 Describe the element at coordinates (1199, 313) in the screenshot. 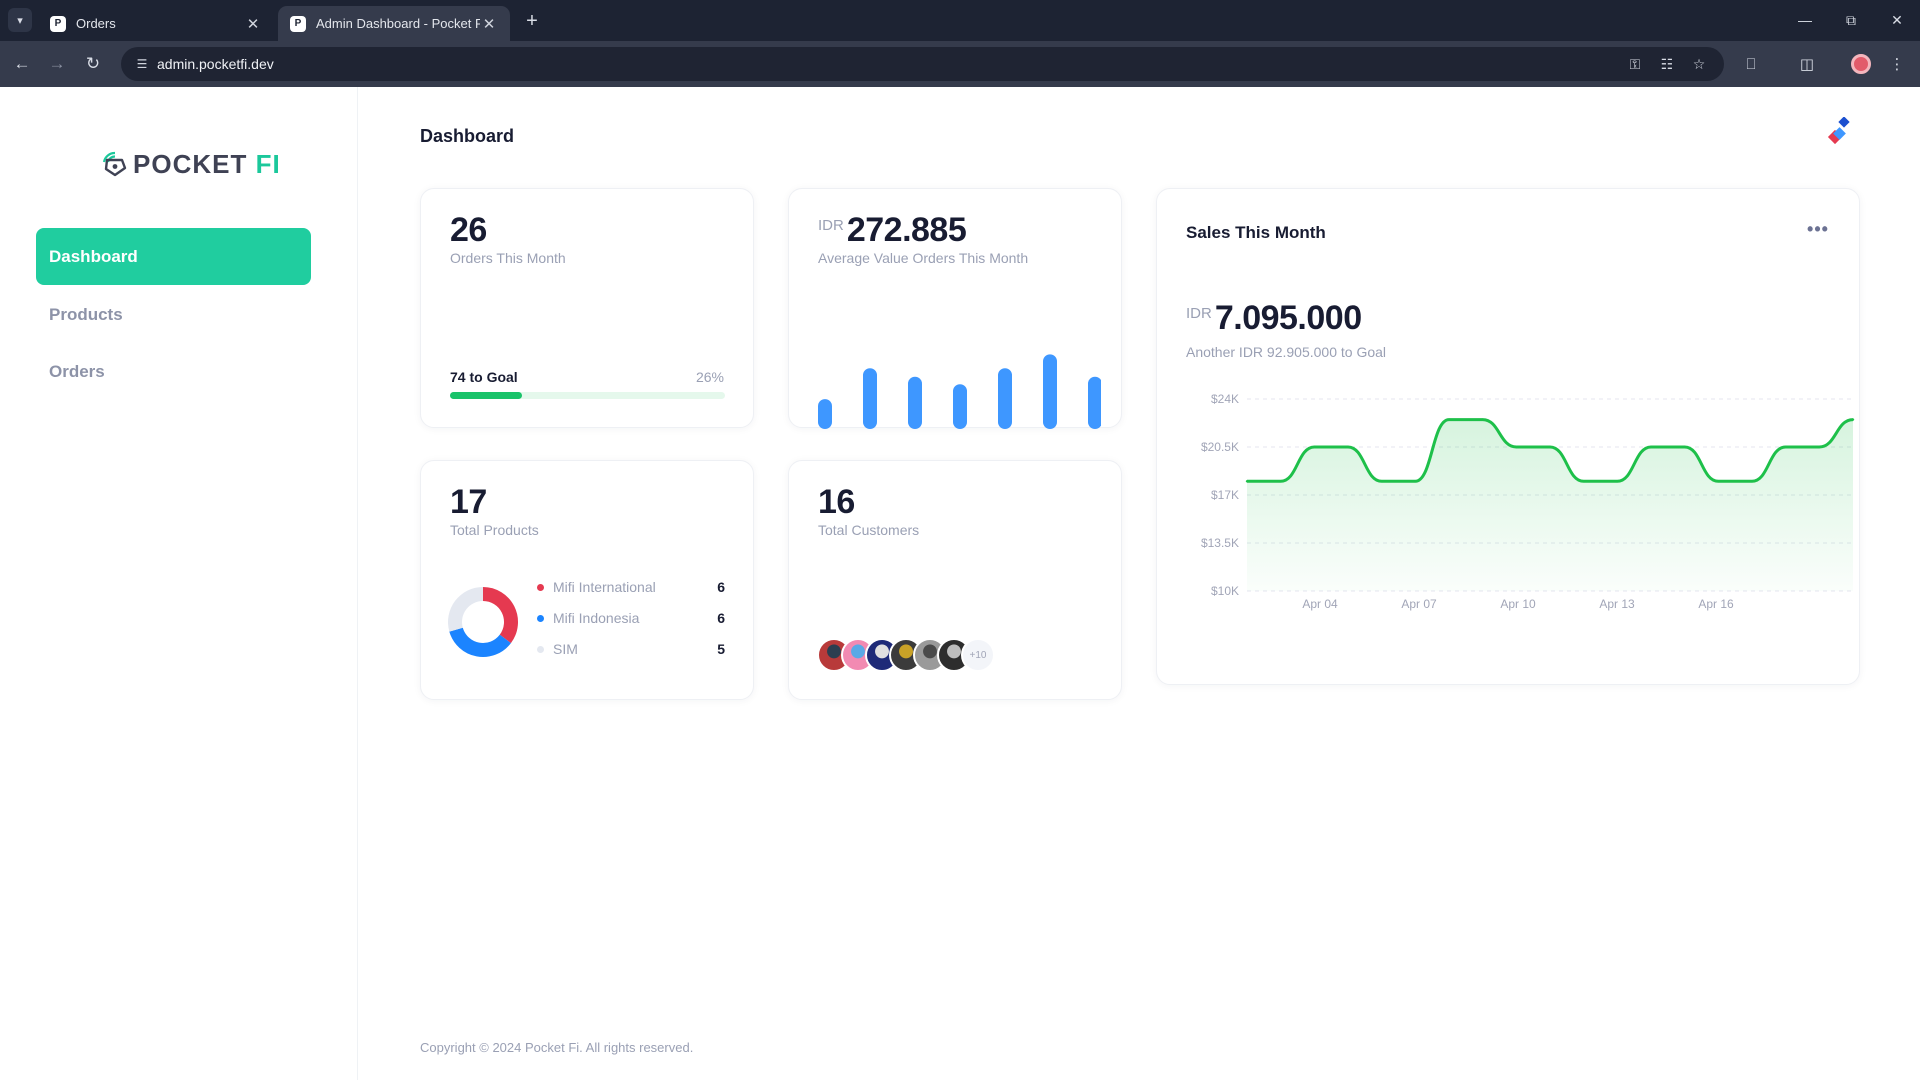

I see `sales-currency: IDR` at that location.